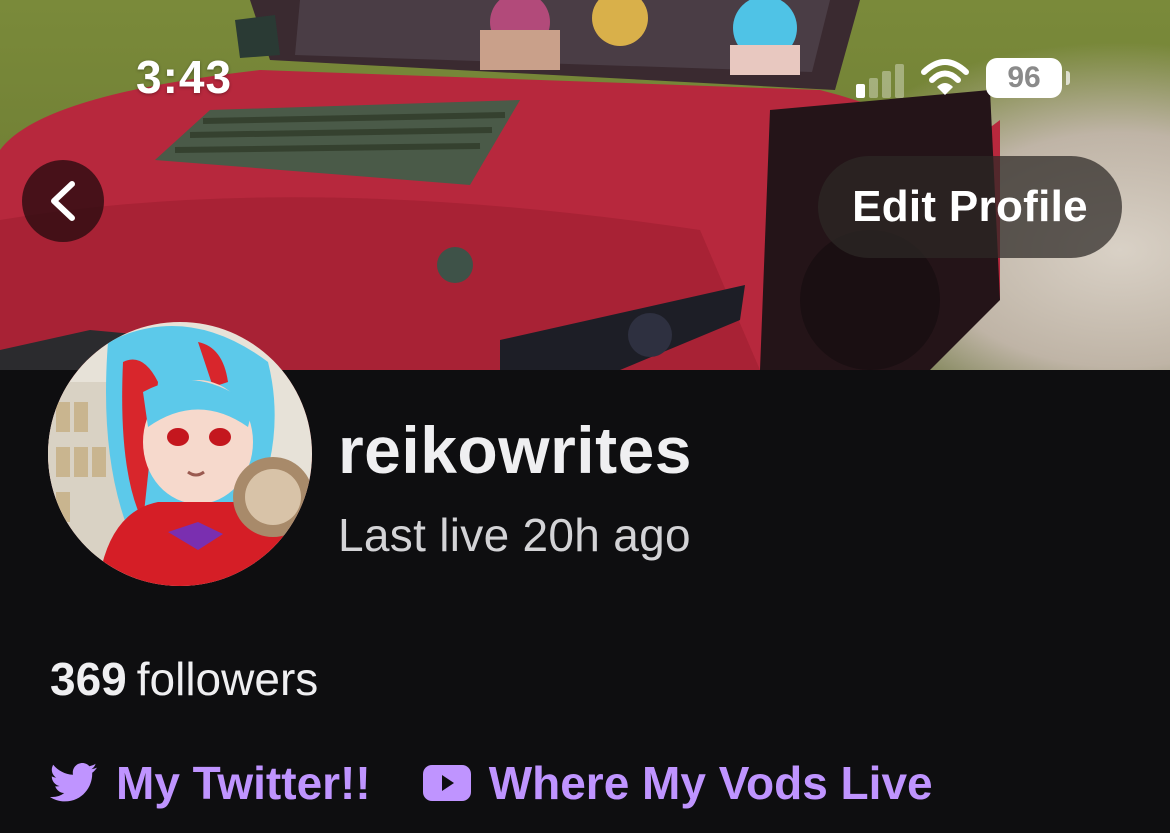 This screenshot has height=833, width=1170. I want to click on status-icons: 96, so click(963, 78).